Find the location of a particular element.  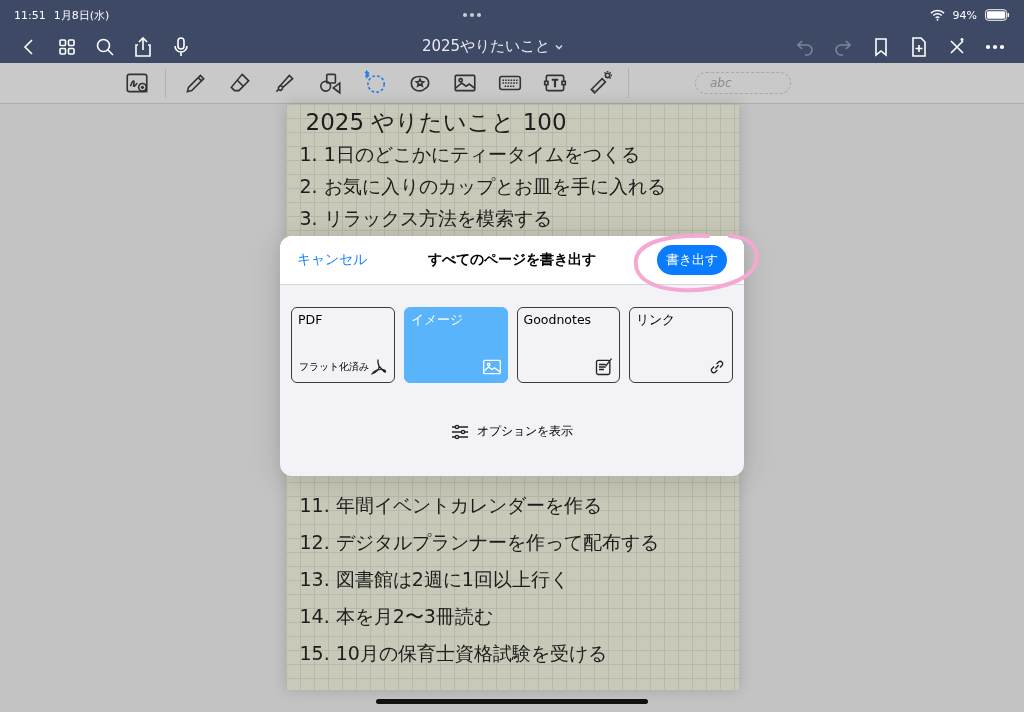

battery-percent: 94% is located at coordinates (964, 15).